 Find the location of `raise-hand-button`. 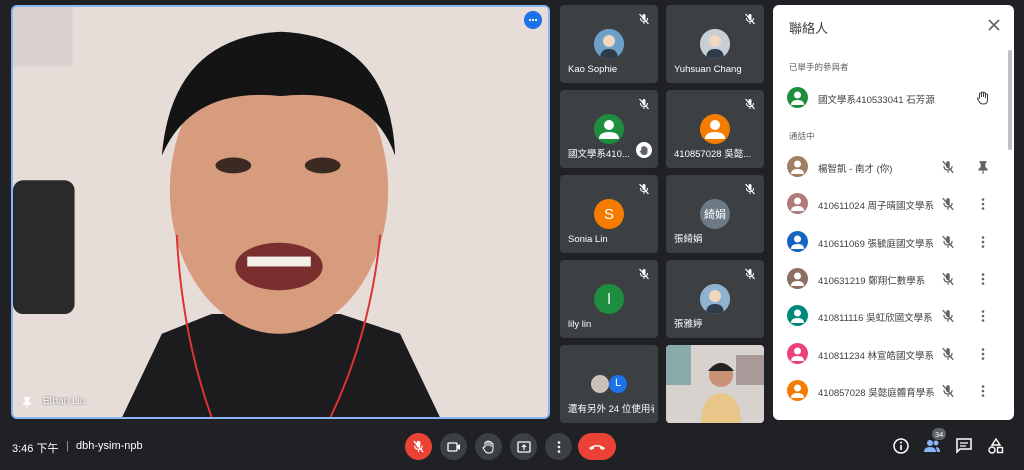

raise-hand-button is located at coordinates (488, 446).